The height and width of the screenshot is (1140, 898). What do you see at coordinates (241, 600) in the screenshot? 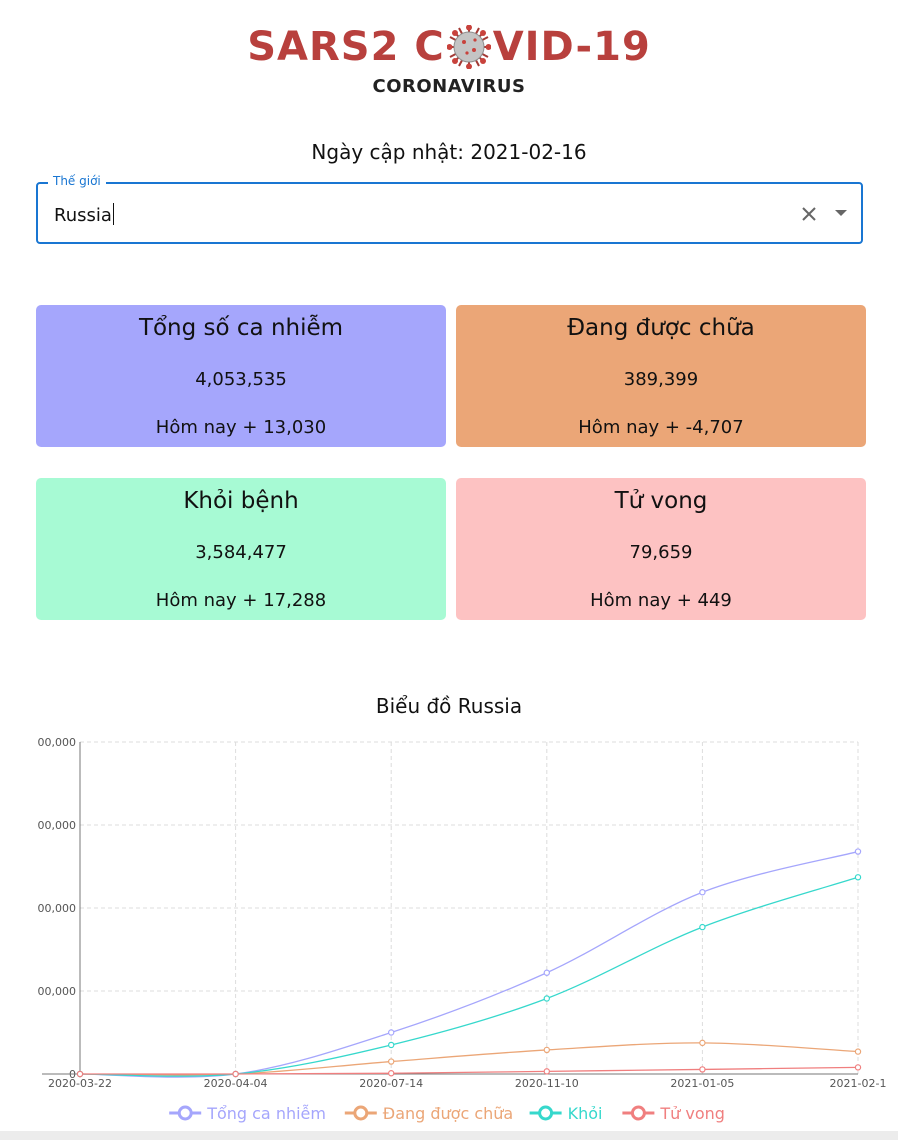
I see `card-today: Hôm nay + 17,288` at bounding box center [241, 600].